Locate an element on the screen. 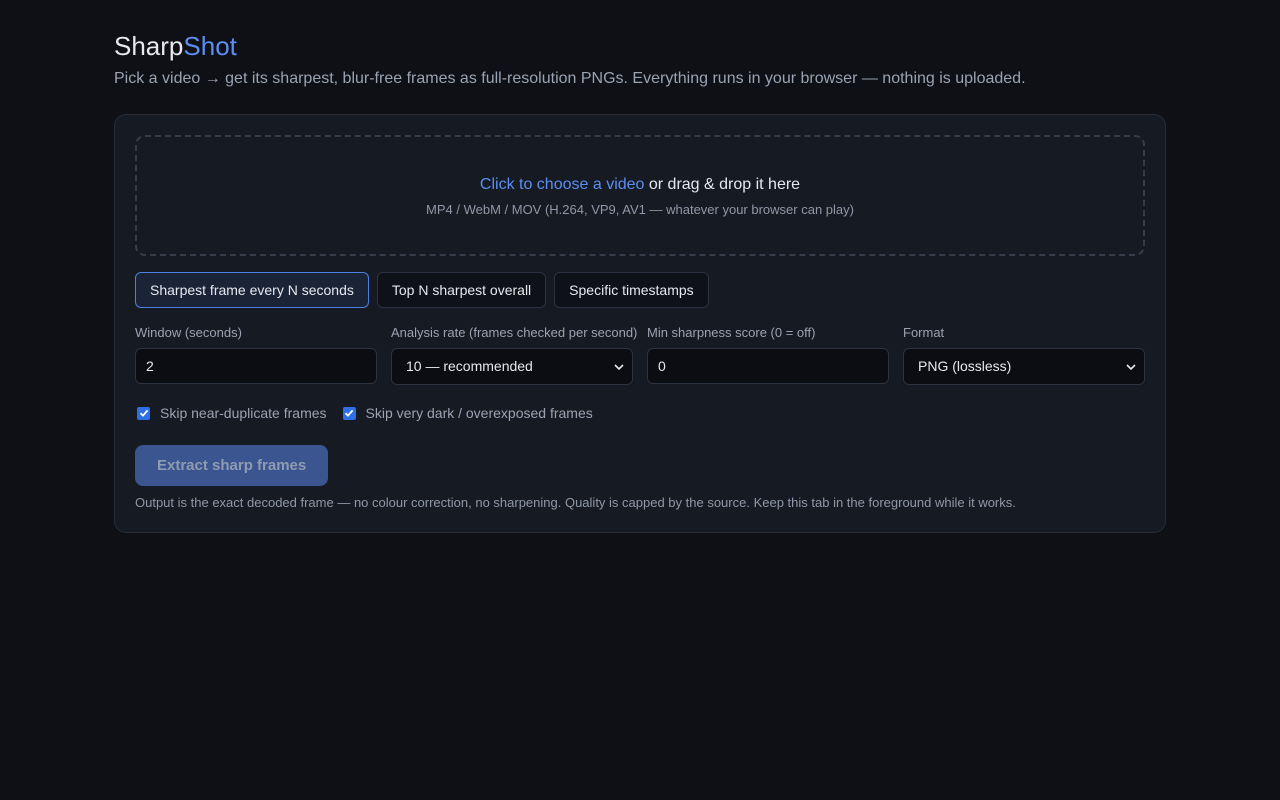  format-field-group: Format PNG (lossless) is located at coordinates (1024, 355).